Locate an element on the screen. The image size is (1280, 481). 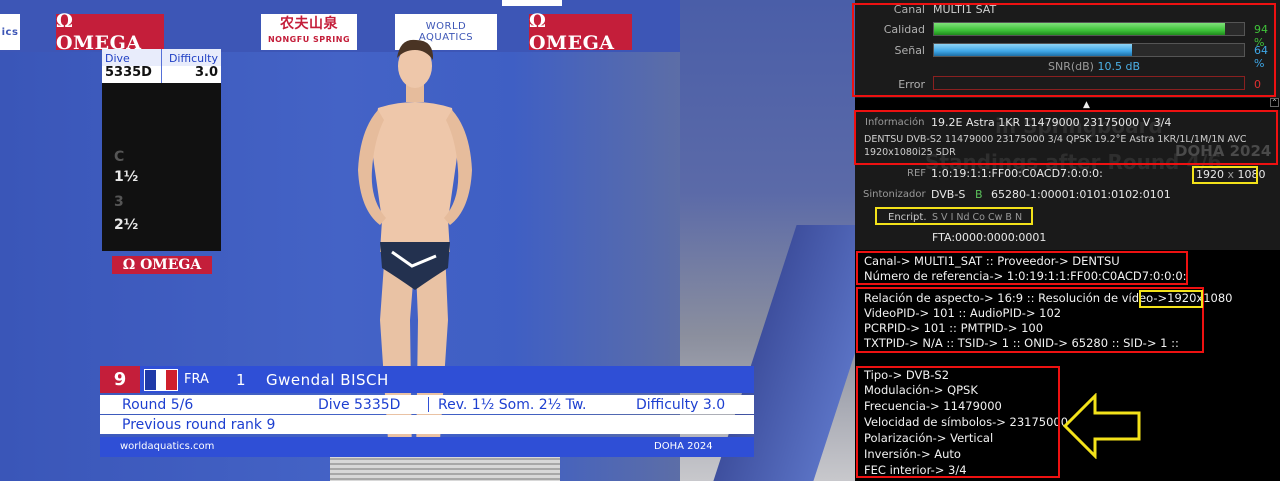
athlete-row: 9 FRA 1 Gwendal BISCH is located at coordinates (427, 379).